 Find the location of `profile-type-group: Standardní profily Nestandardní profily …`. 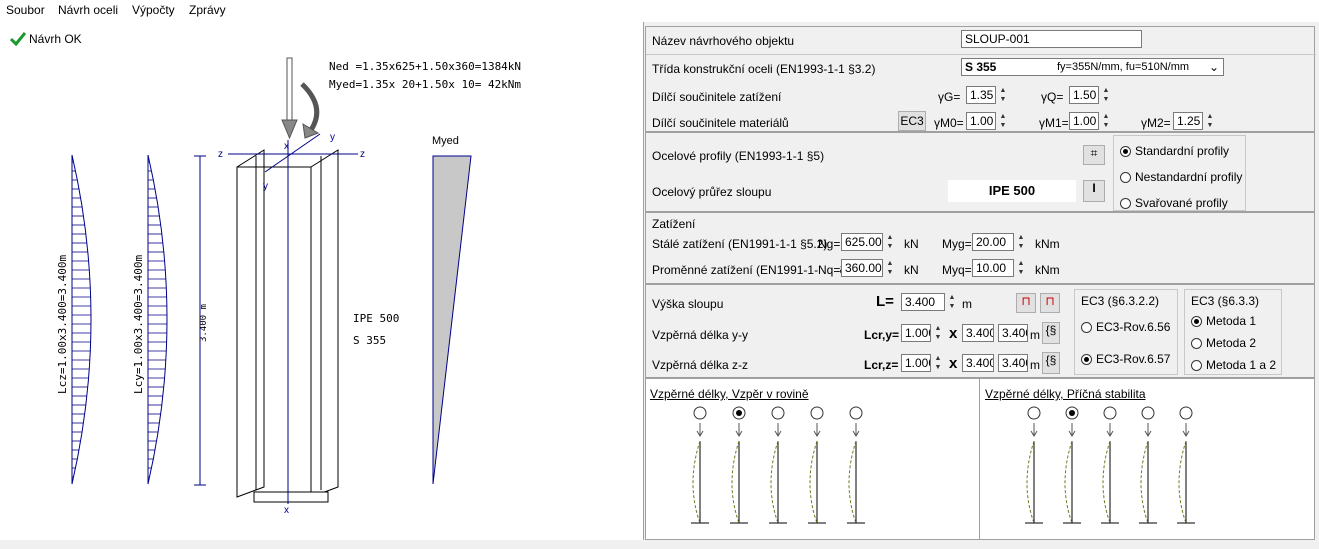

profile-type-group: Standardní profily Nestandardní profily … is located at coordinates (1179, 173).